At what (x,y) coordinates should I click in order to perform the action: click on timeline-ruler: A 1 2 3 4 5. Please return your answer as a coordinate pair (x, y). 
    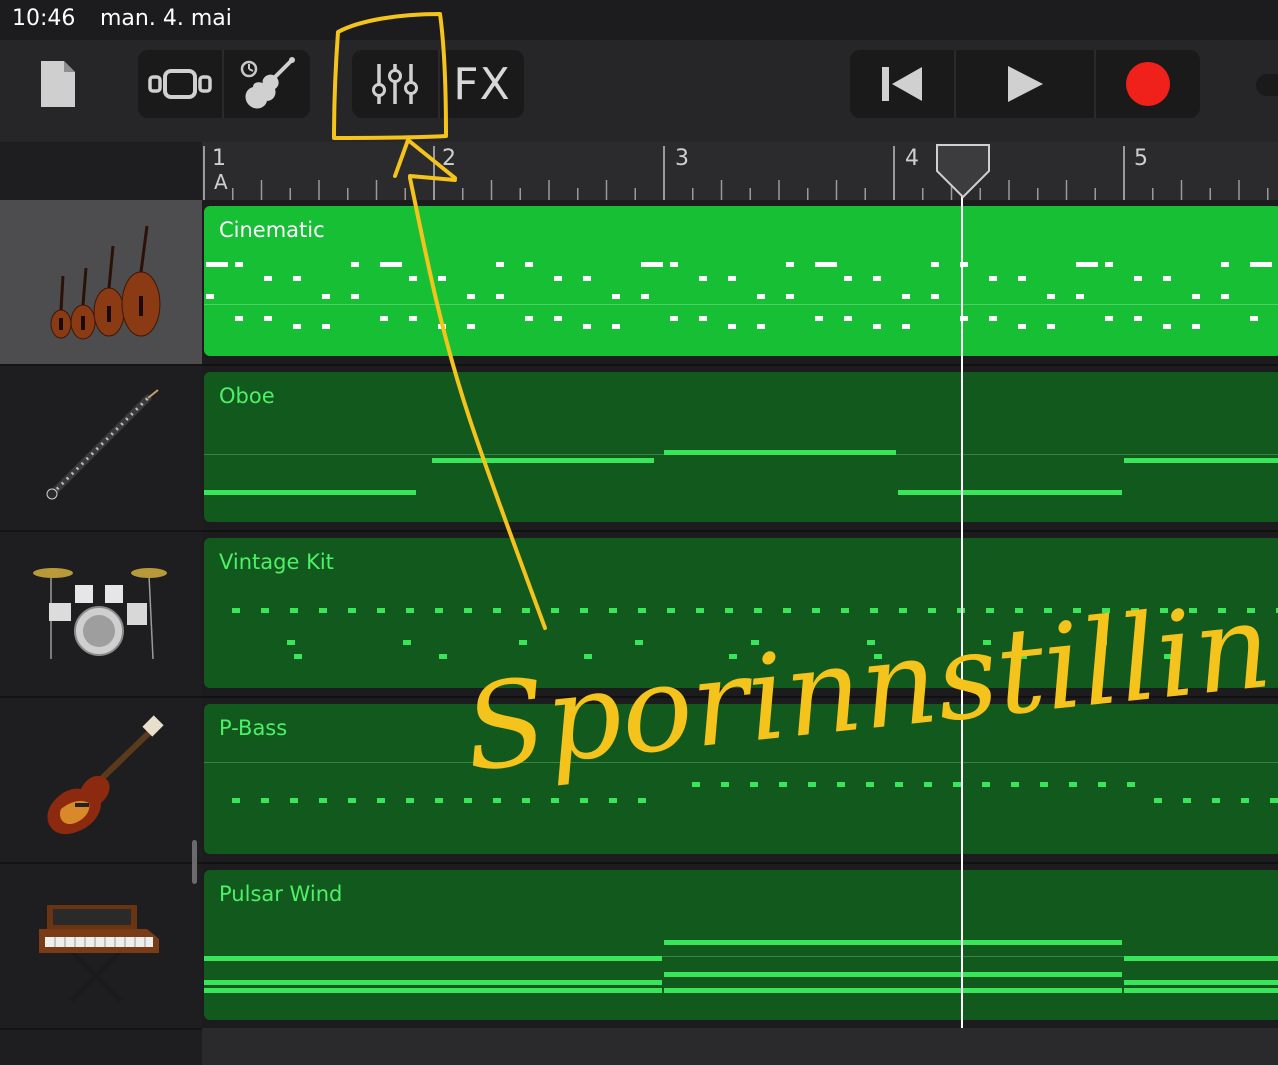
    Looking at the image, I should click on (740, 171).